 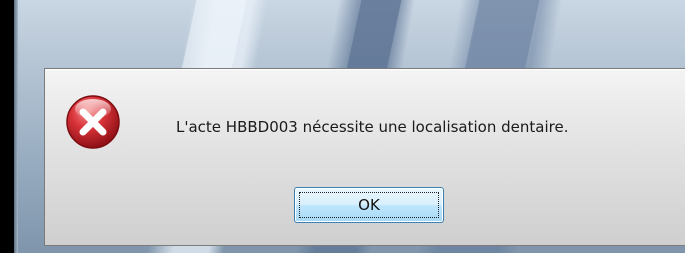 I want to click on ok-button: OK, so click(x=369, y=205).